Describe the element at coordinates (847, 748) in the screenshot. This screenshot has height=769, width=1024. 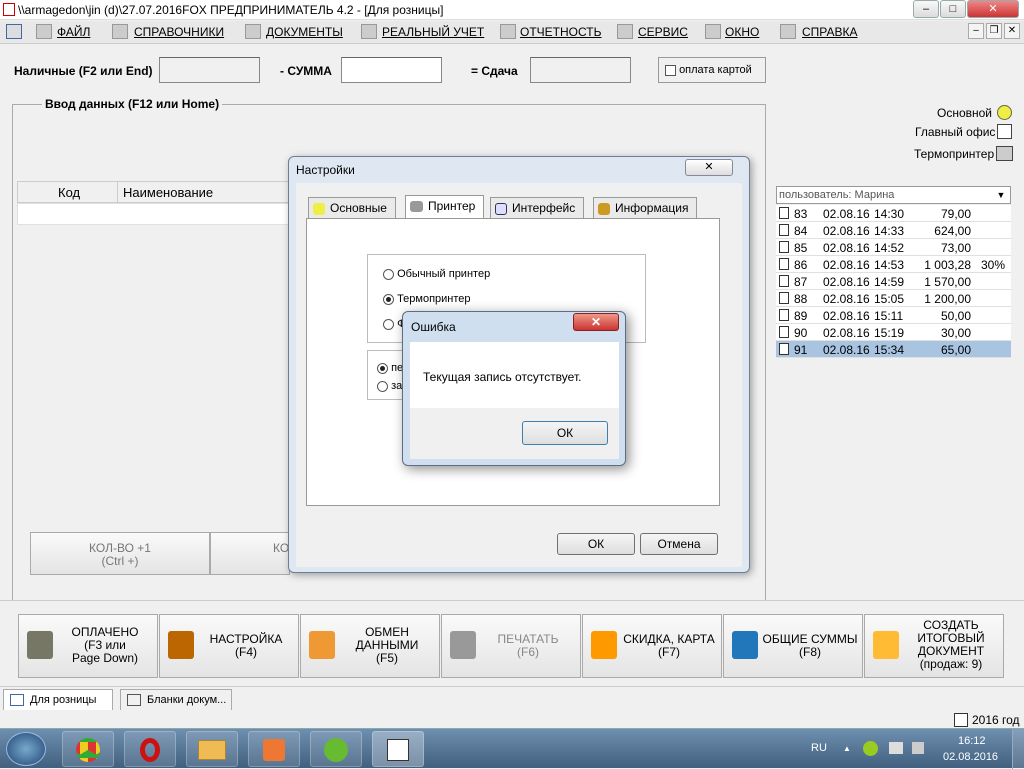
I see `tray-expand-icon: ▲` at that location.